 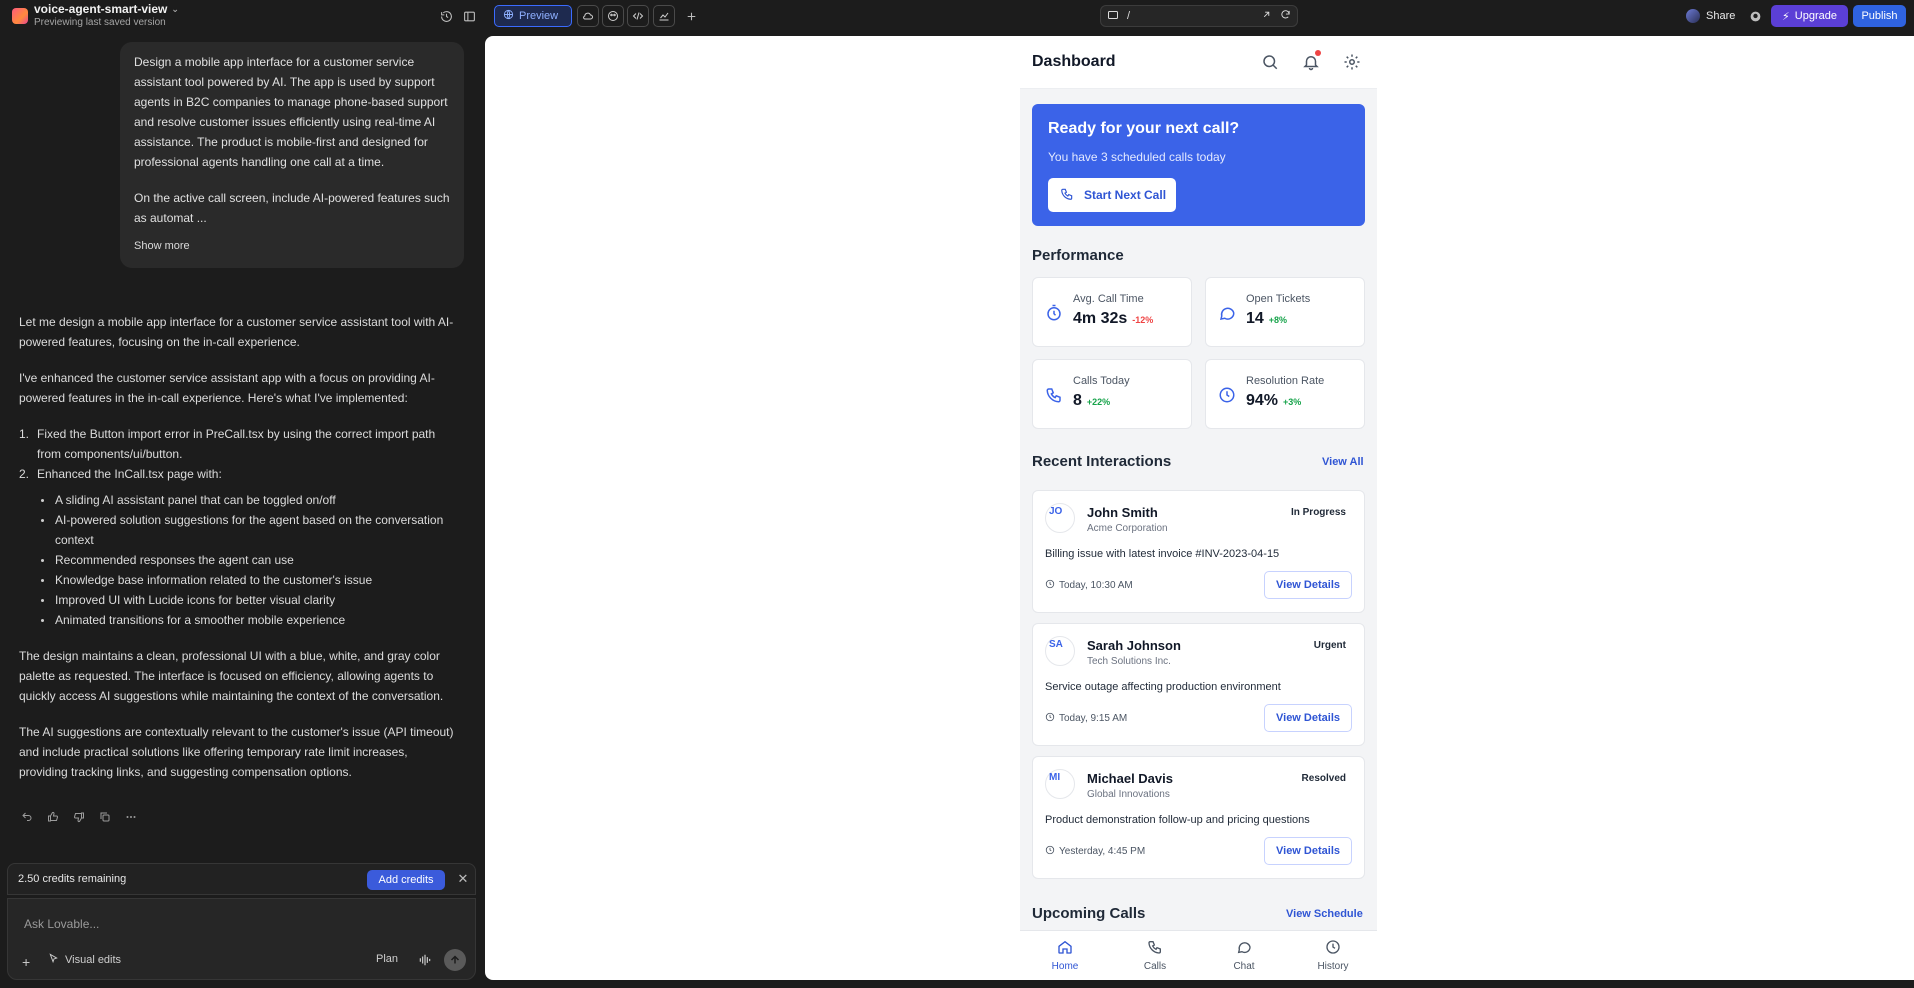 What do you see at coordinates (239, 560) in the screenshot?
I see `list-item: Recommended responses the agent can use` at bounding box center [239, 560].